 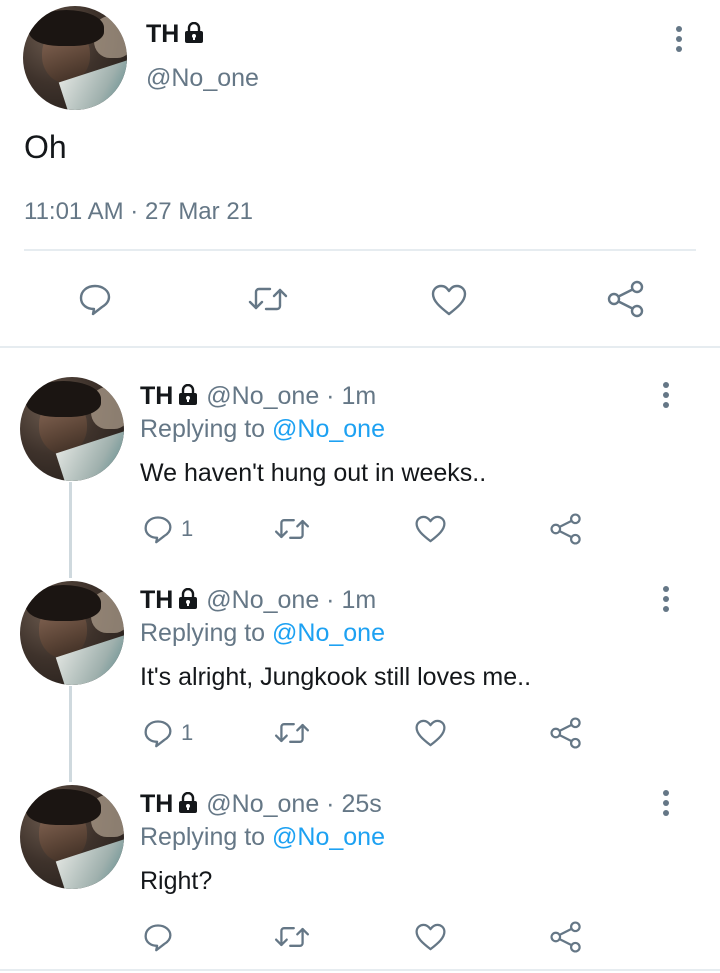 What do you see at coordinates (336, 677) in the screenshot?
I see `reply-text: It's alright, Jungkook still loves me..` at bounding box center [336, 677].